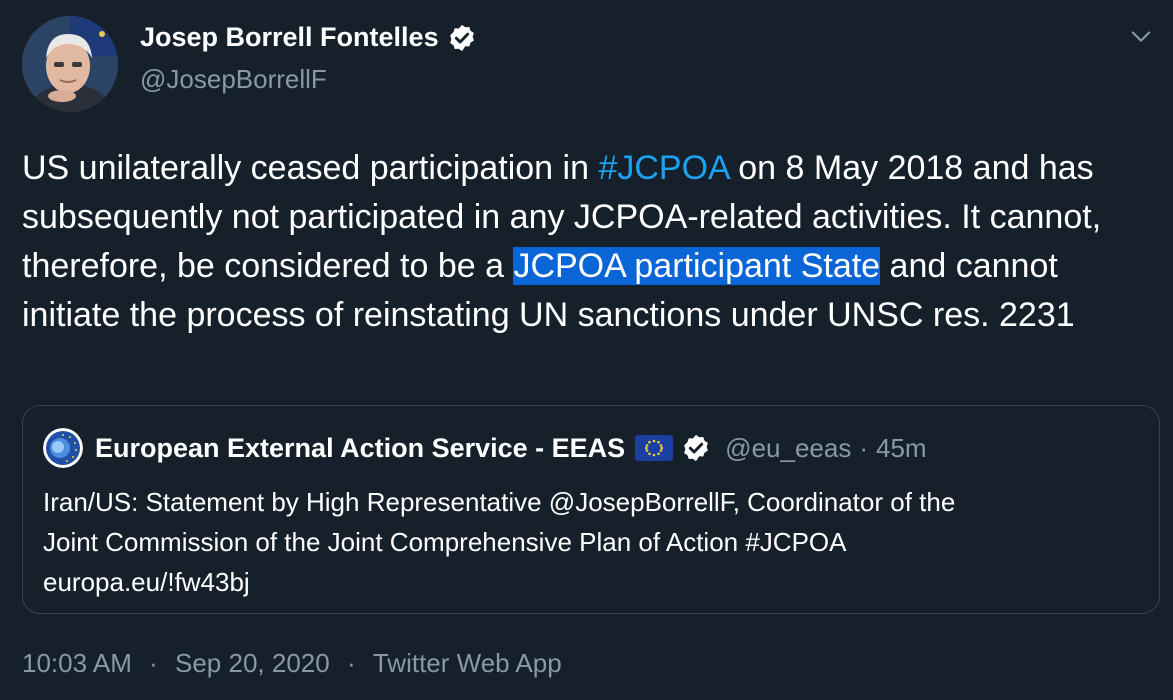 This screenshot has width=1173, height=700. I want to click on author-display-name: Josep Borrell Fontelles, so click(308, 37).